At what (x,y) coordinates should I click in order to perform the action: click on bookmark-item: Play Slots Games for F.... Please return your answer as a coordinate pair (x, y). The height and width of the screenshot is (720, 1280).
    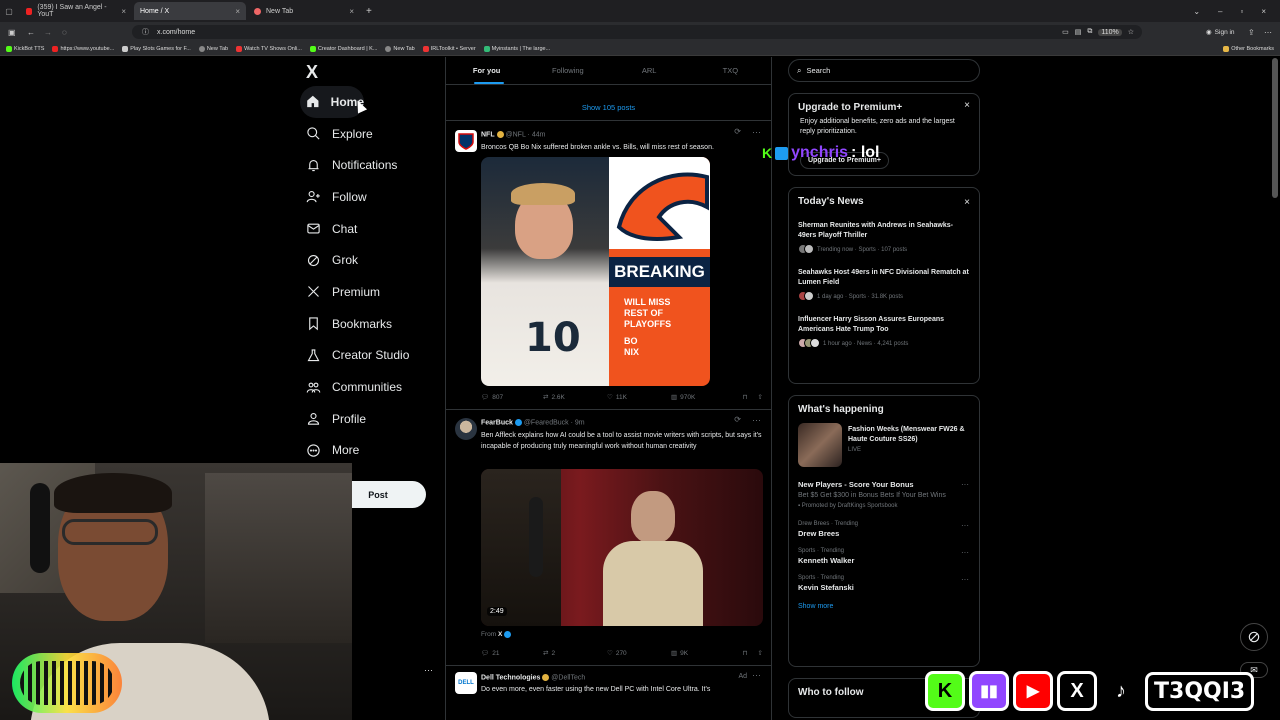
    Looking at the image, I should click on (156, 48).